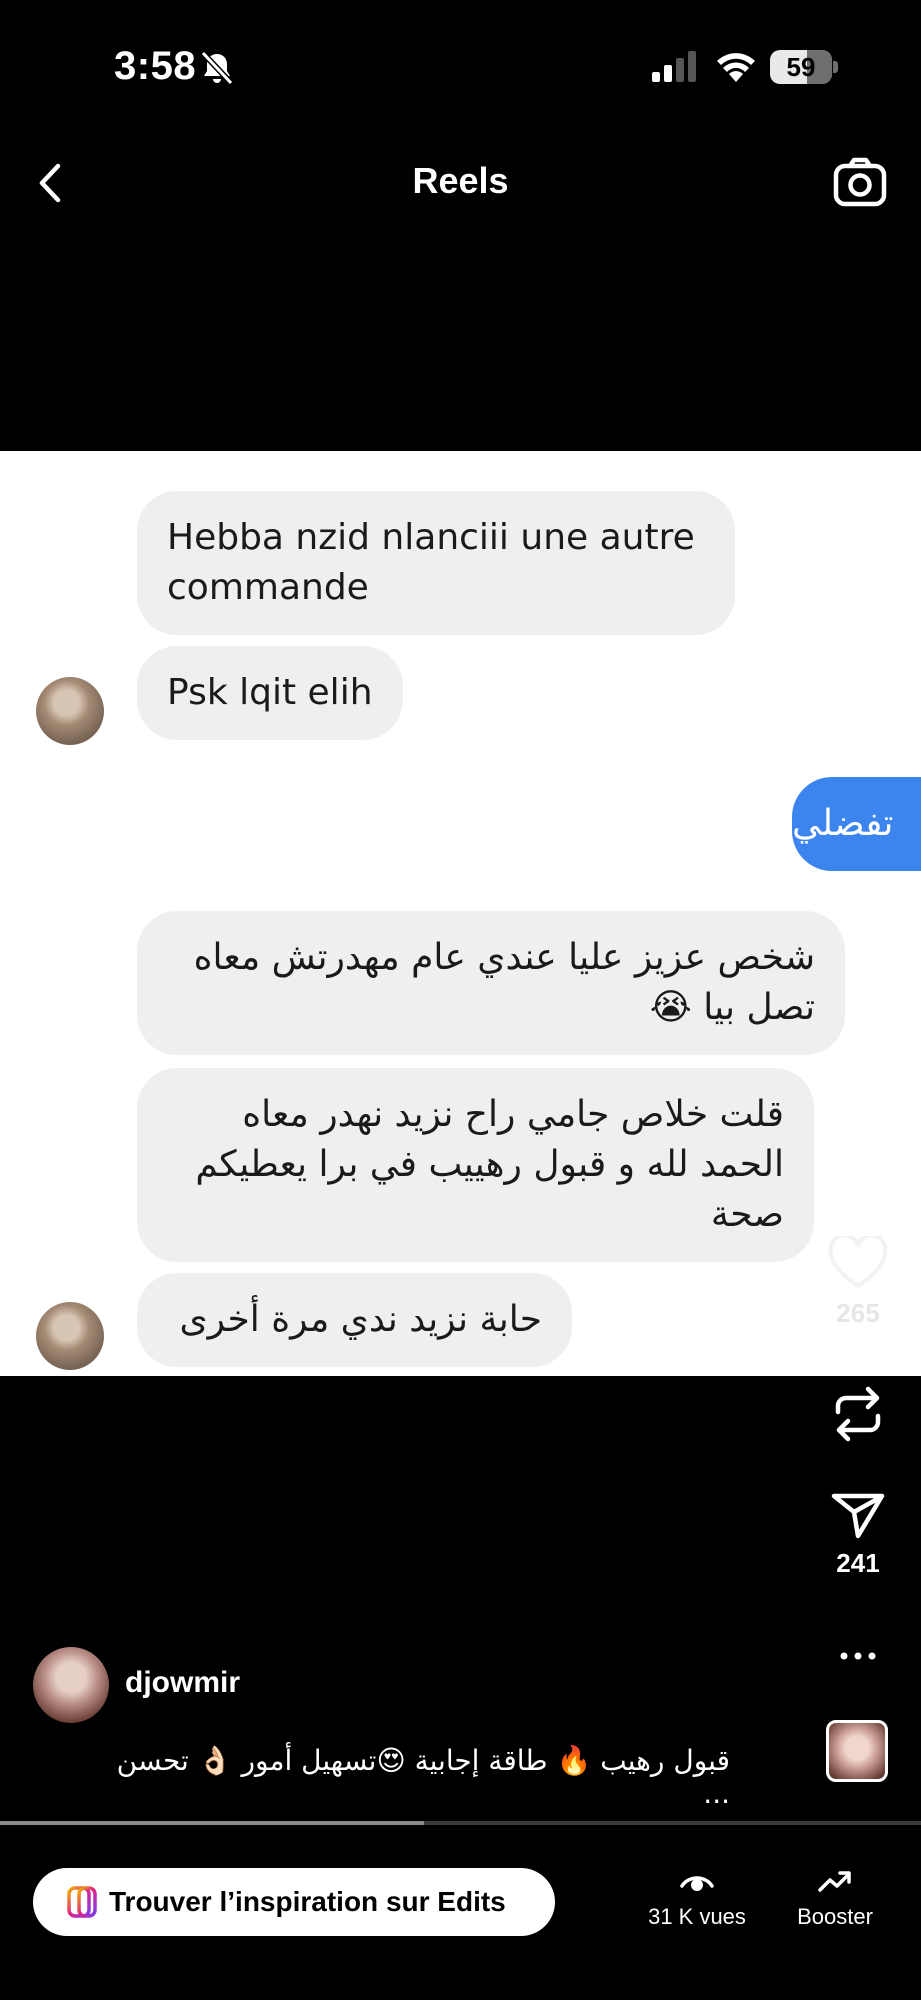 Image resolution: width=921 pixels, height=2000 pixels. Describe the element at coordinates (860, 182) in the screenshot. I see `camera-icon` at that location.